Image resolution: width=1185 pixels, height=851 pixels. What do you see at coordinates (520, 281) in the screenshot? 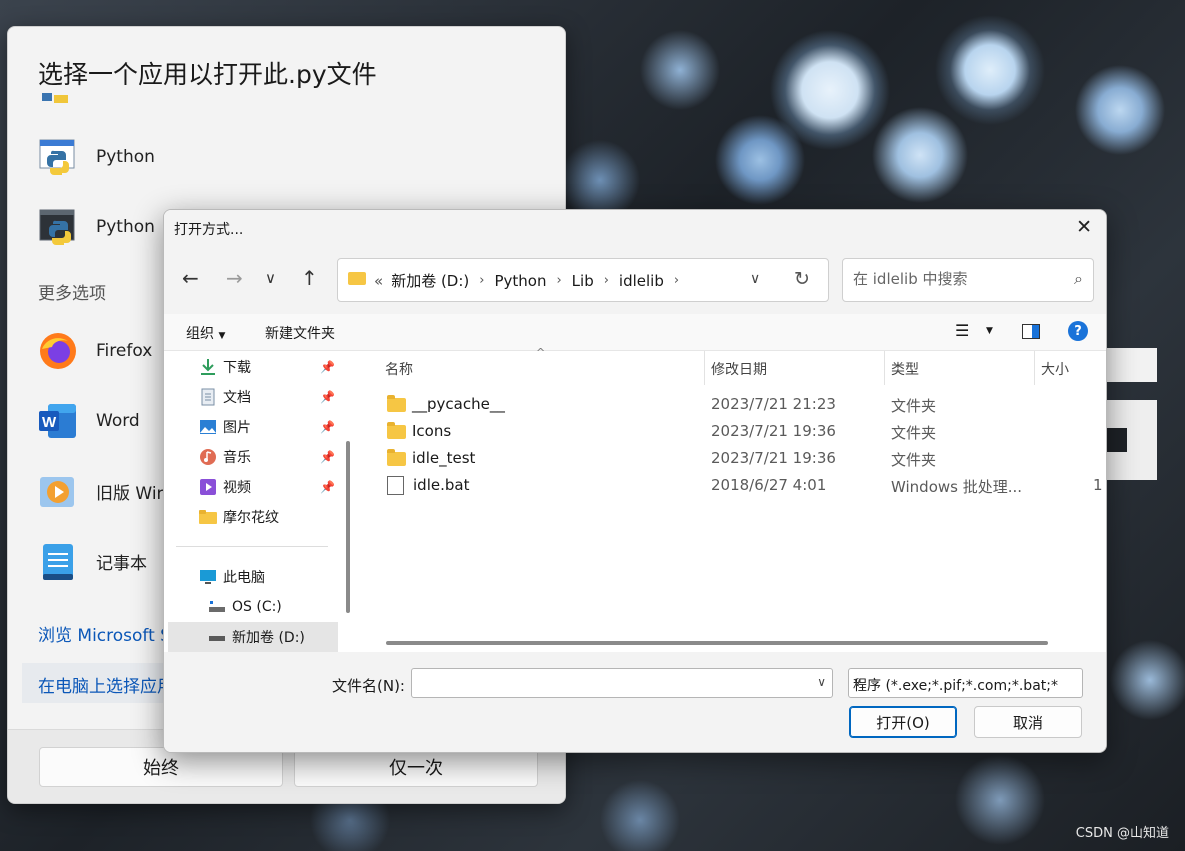
I see `breadcrumb-item: Python` at bounding box center [520, 281].